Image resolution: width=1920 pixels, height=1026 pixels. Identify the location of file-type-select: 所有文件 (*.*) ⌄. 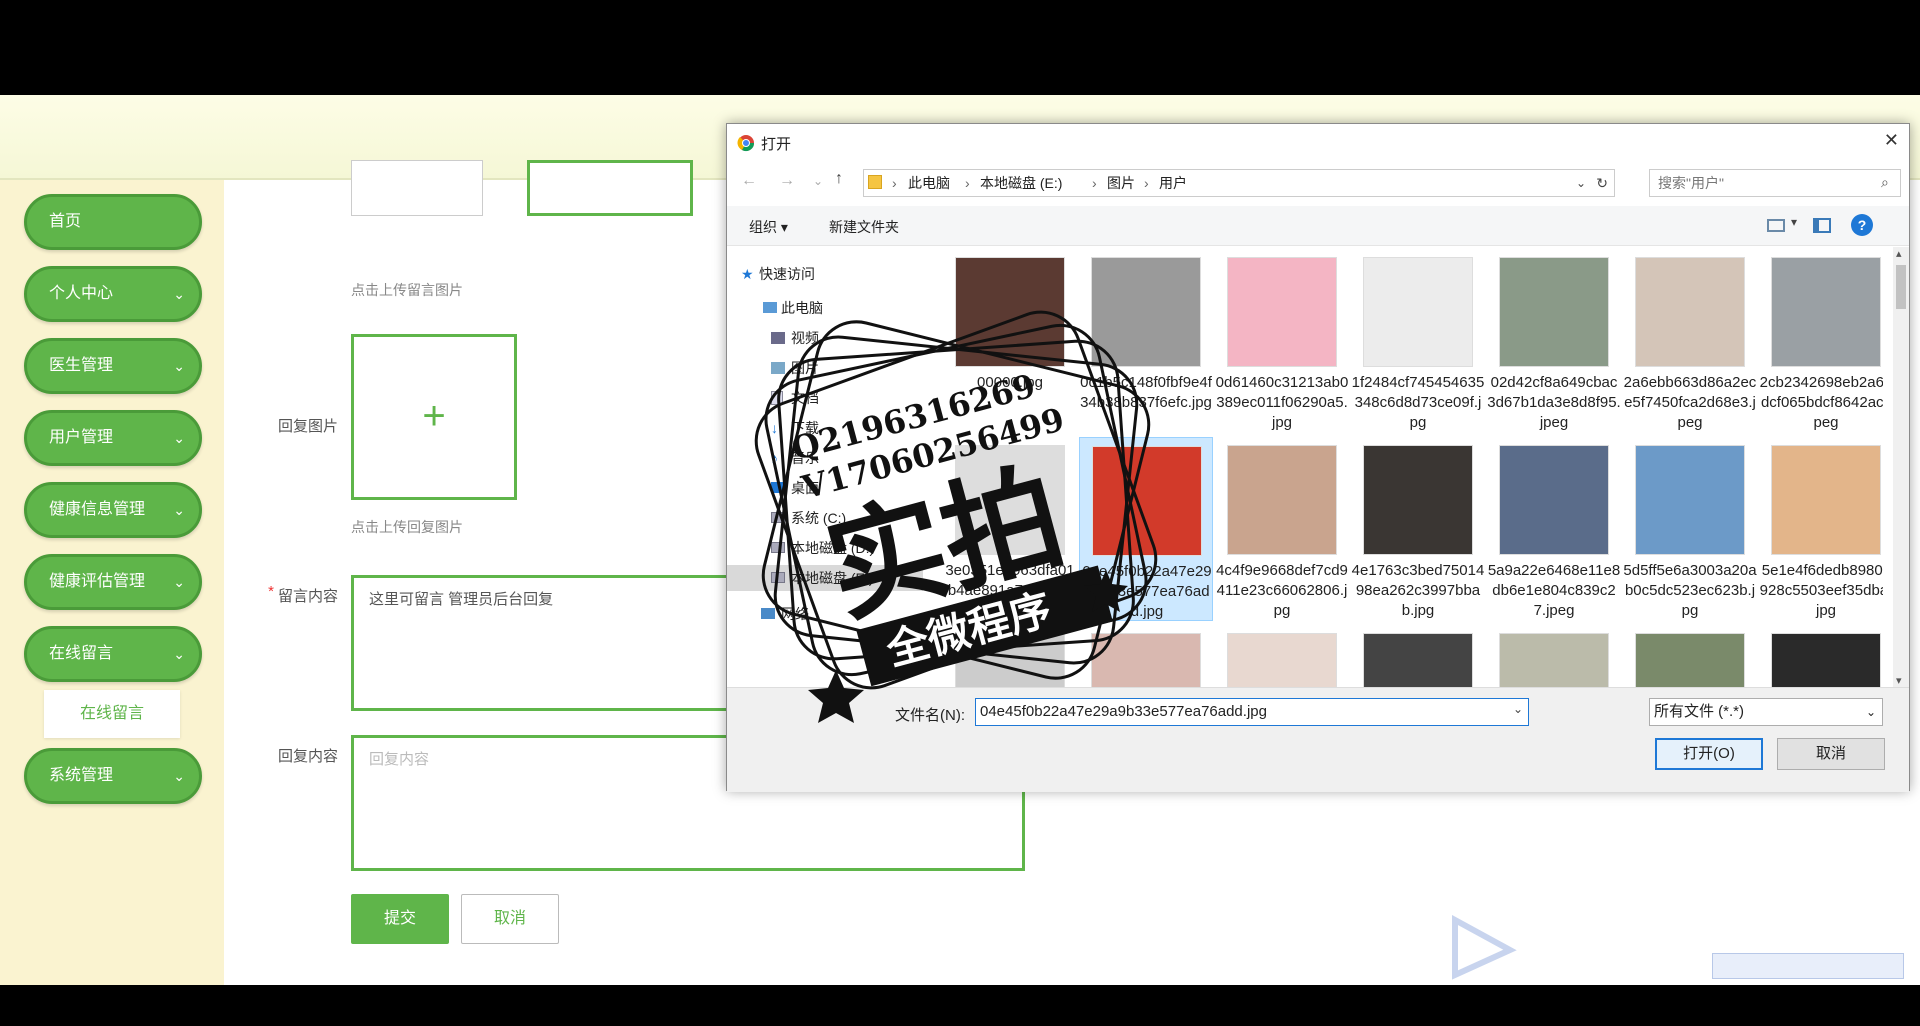
(1766, 712).